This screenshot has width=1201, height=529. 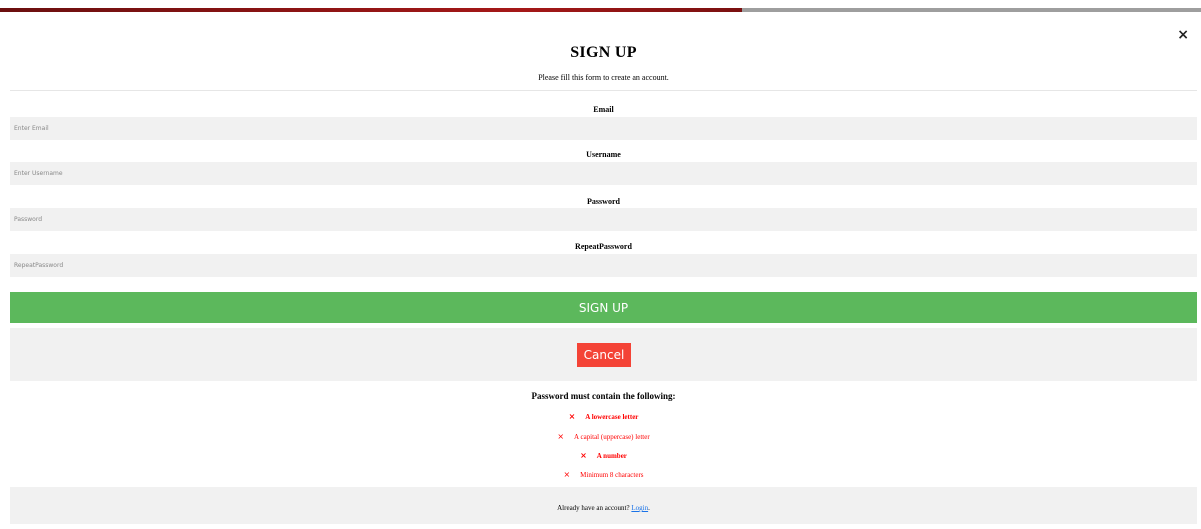 What do you see at coordinates (1183, 35) in the screenshot?
I see `close-icon: ×` at bounding box center [1183, 35].